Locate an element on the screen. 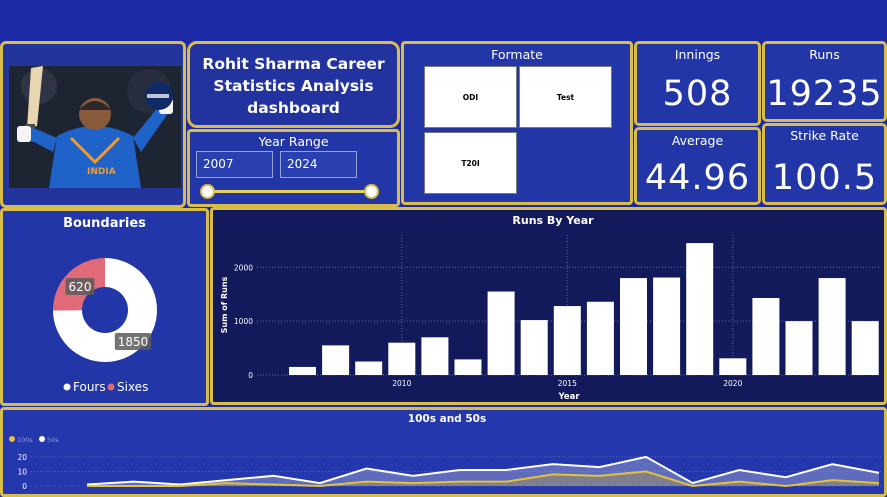 The width and height of the screenshot is (887, 497). donut-label-sixes: 620 is located at coordinates (80, 287).